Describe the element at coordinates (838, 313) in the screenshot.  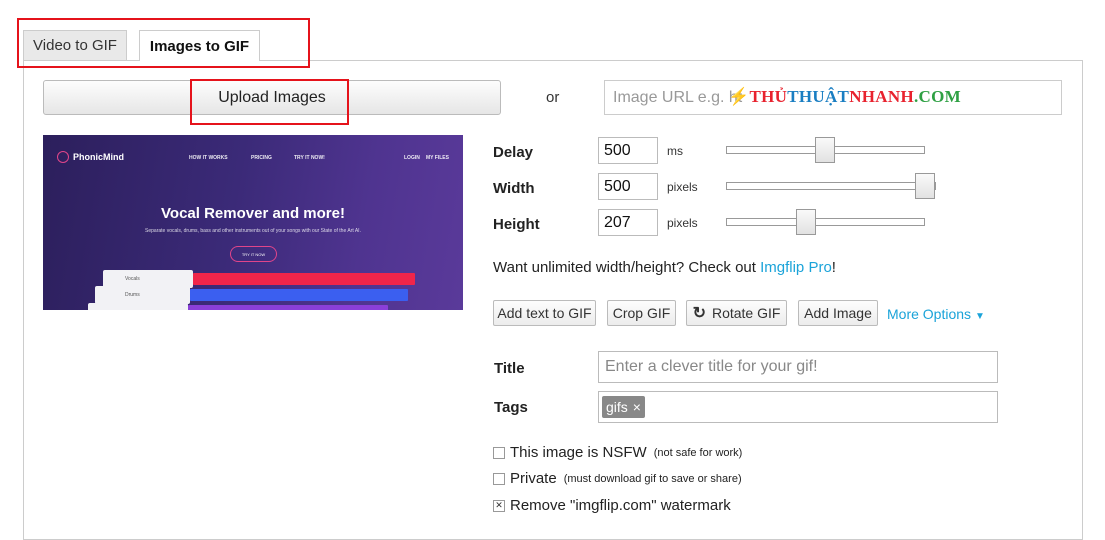
I see `add-image-button: Add Image` at that location.